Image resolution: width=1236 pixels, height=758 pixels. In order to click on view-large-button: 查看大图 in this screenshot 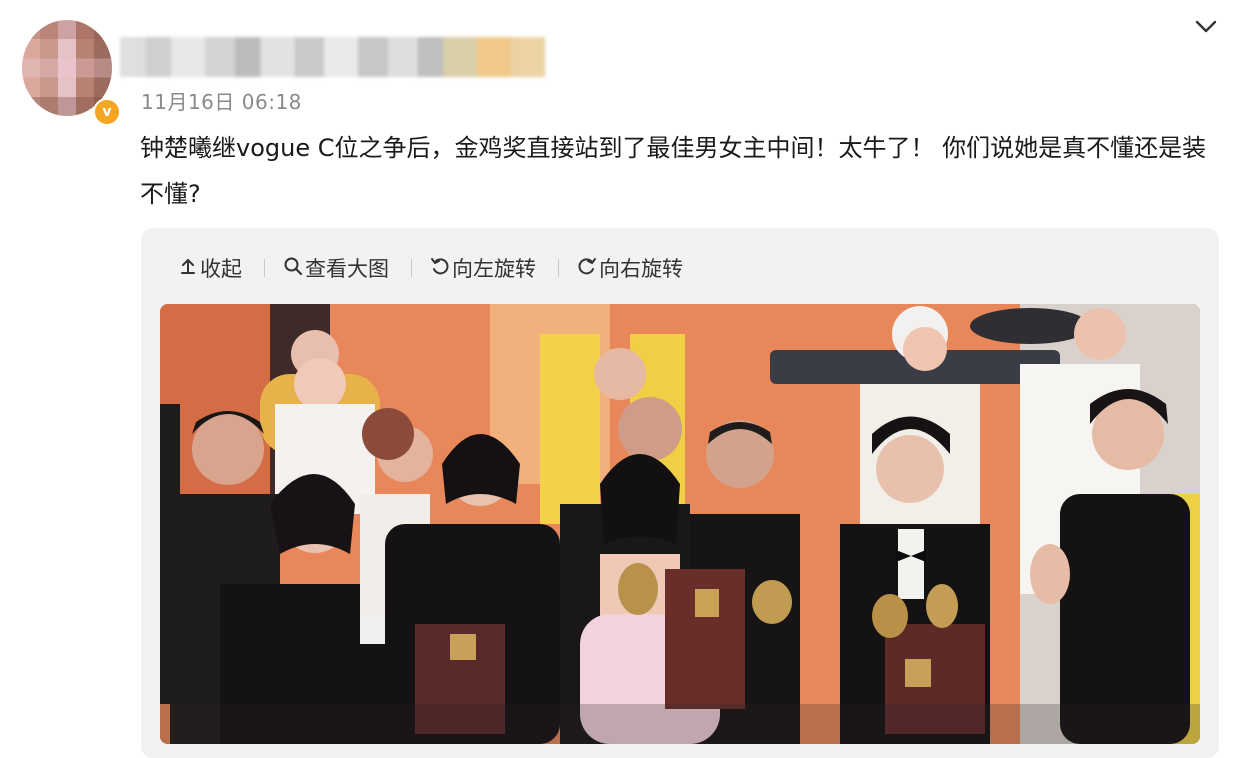, I will do `click(336, 268)`.